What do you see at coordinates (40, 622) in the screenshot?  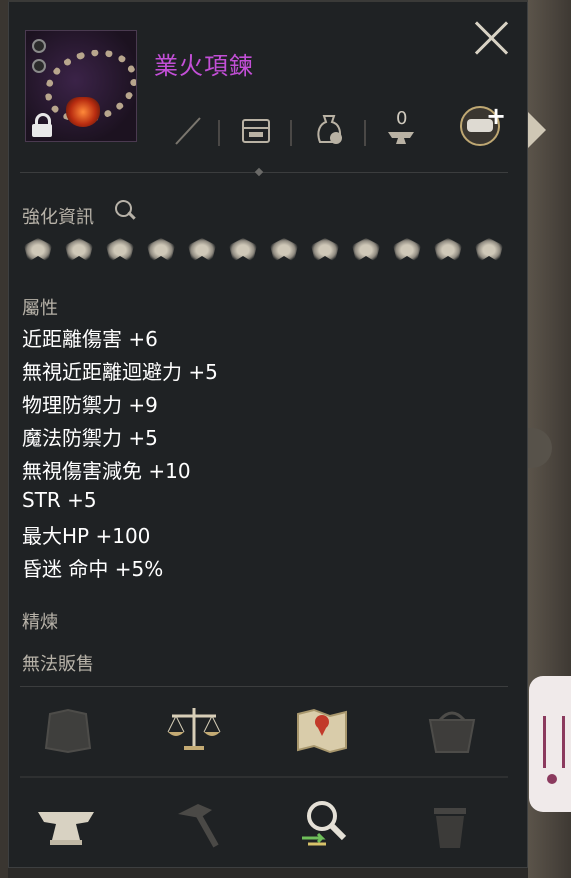 I see `refine-label: 精煉` at bounding box center [40, 622].